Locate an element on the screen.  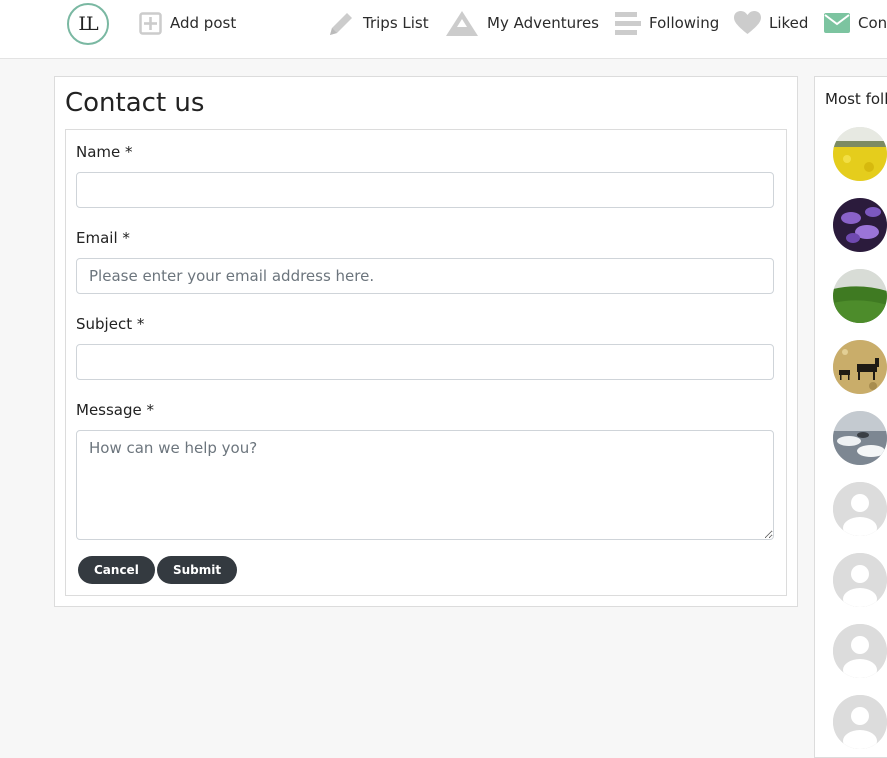
nav-trips-list-label: Trips List is located at coordinates (396, 23).